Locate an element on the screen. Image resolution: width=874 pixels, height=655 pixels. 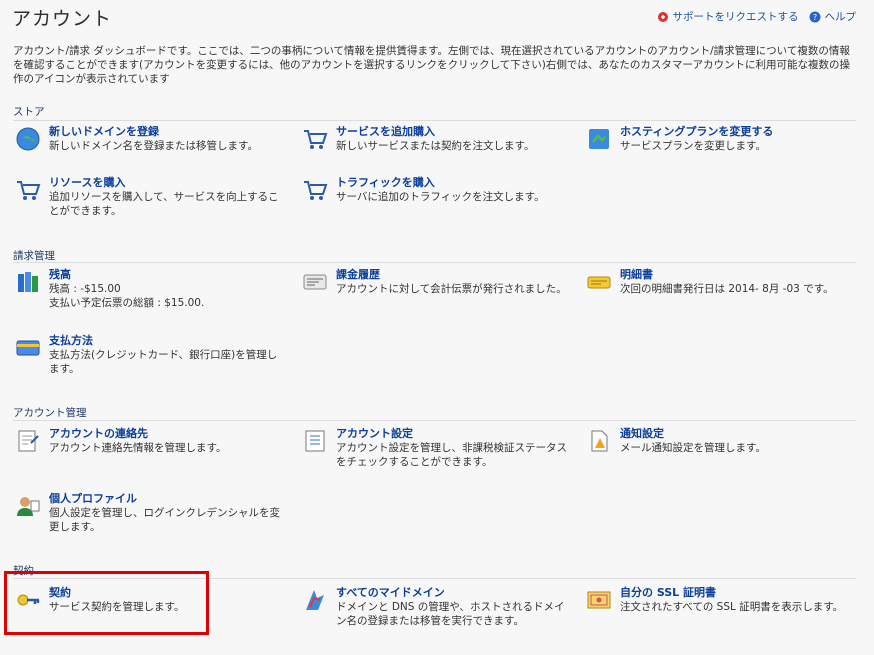
section-account-label: アカウント管理 is located at coordinates (50, 413).